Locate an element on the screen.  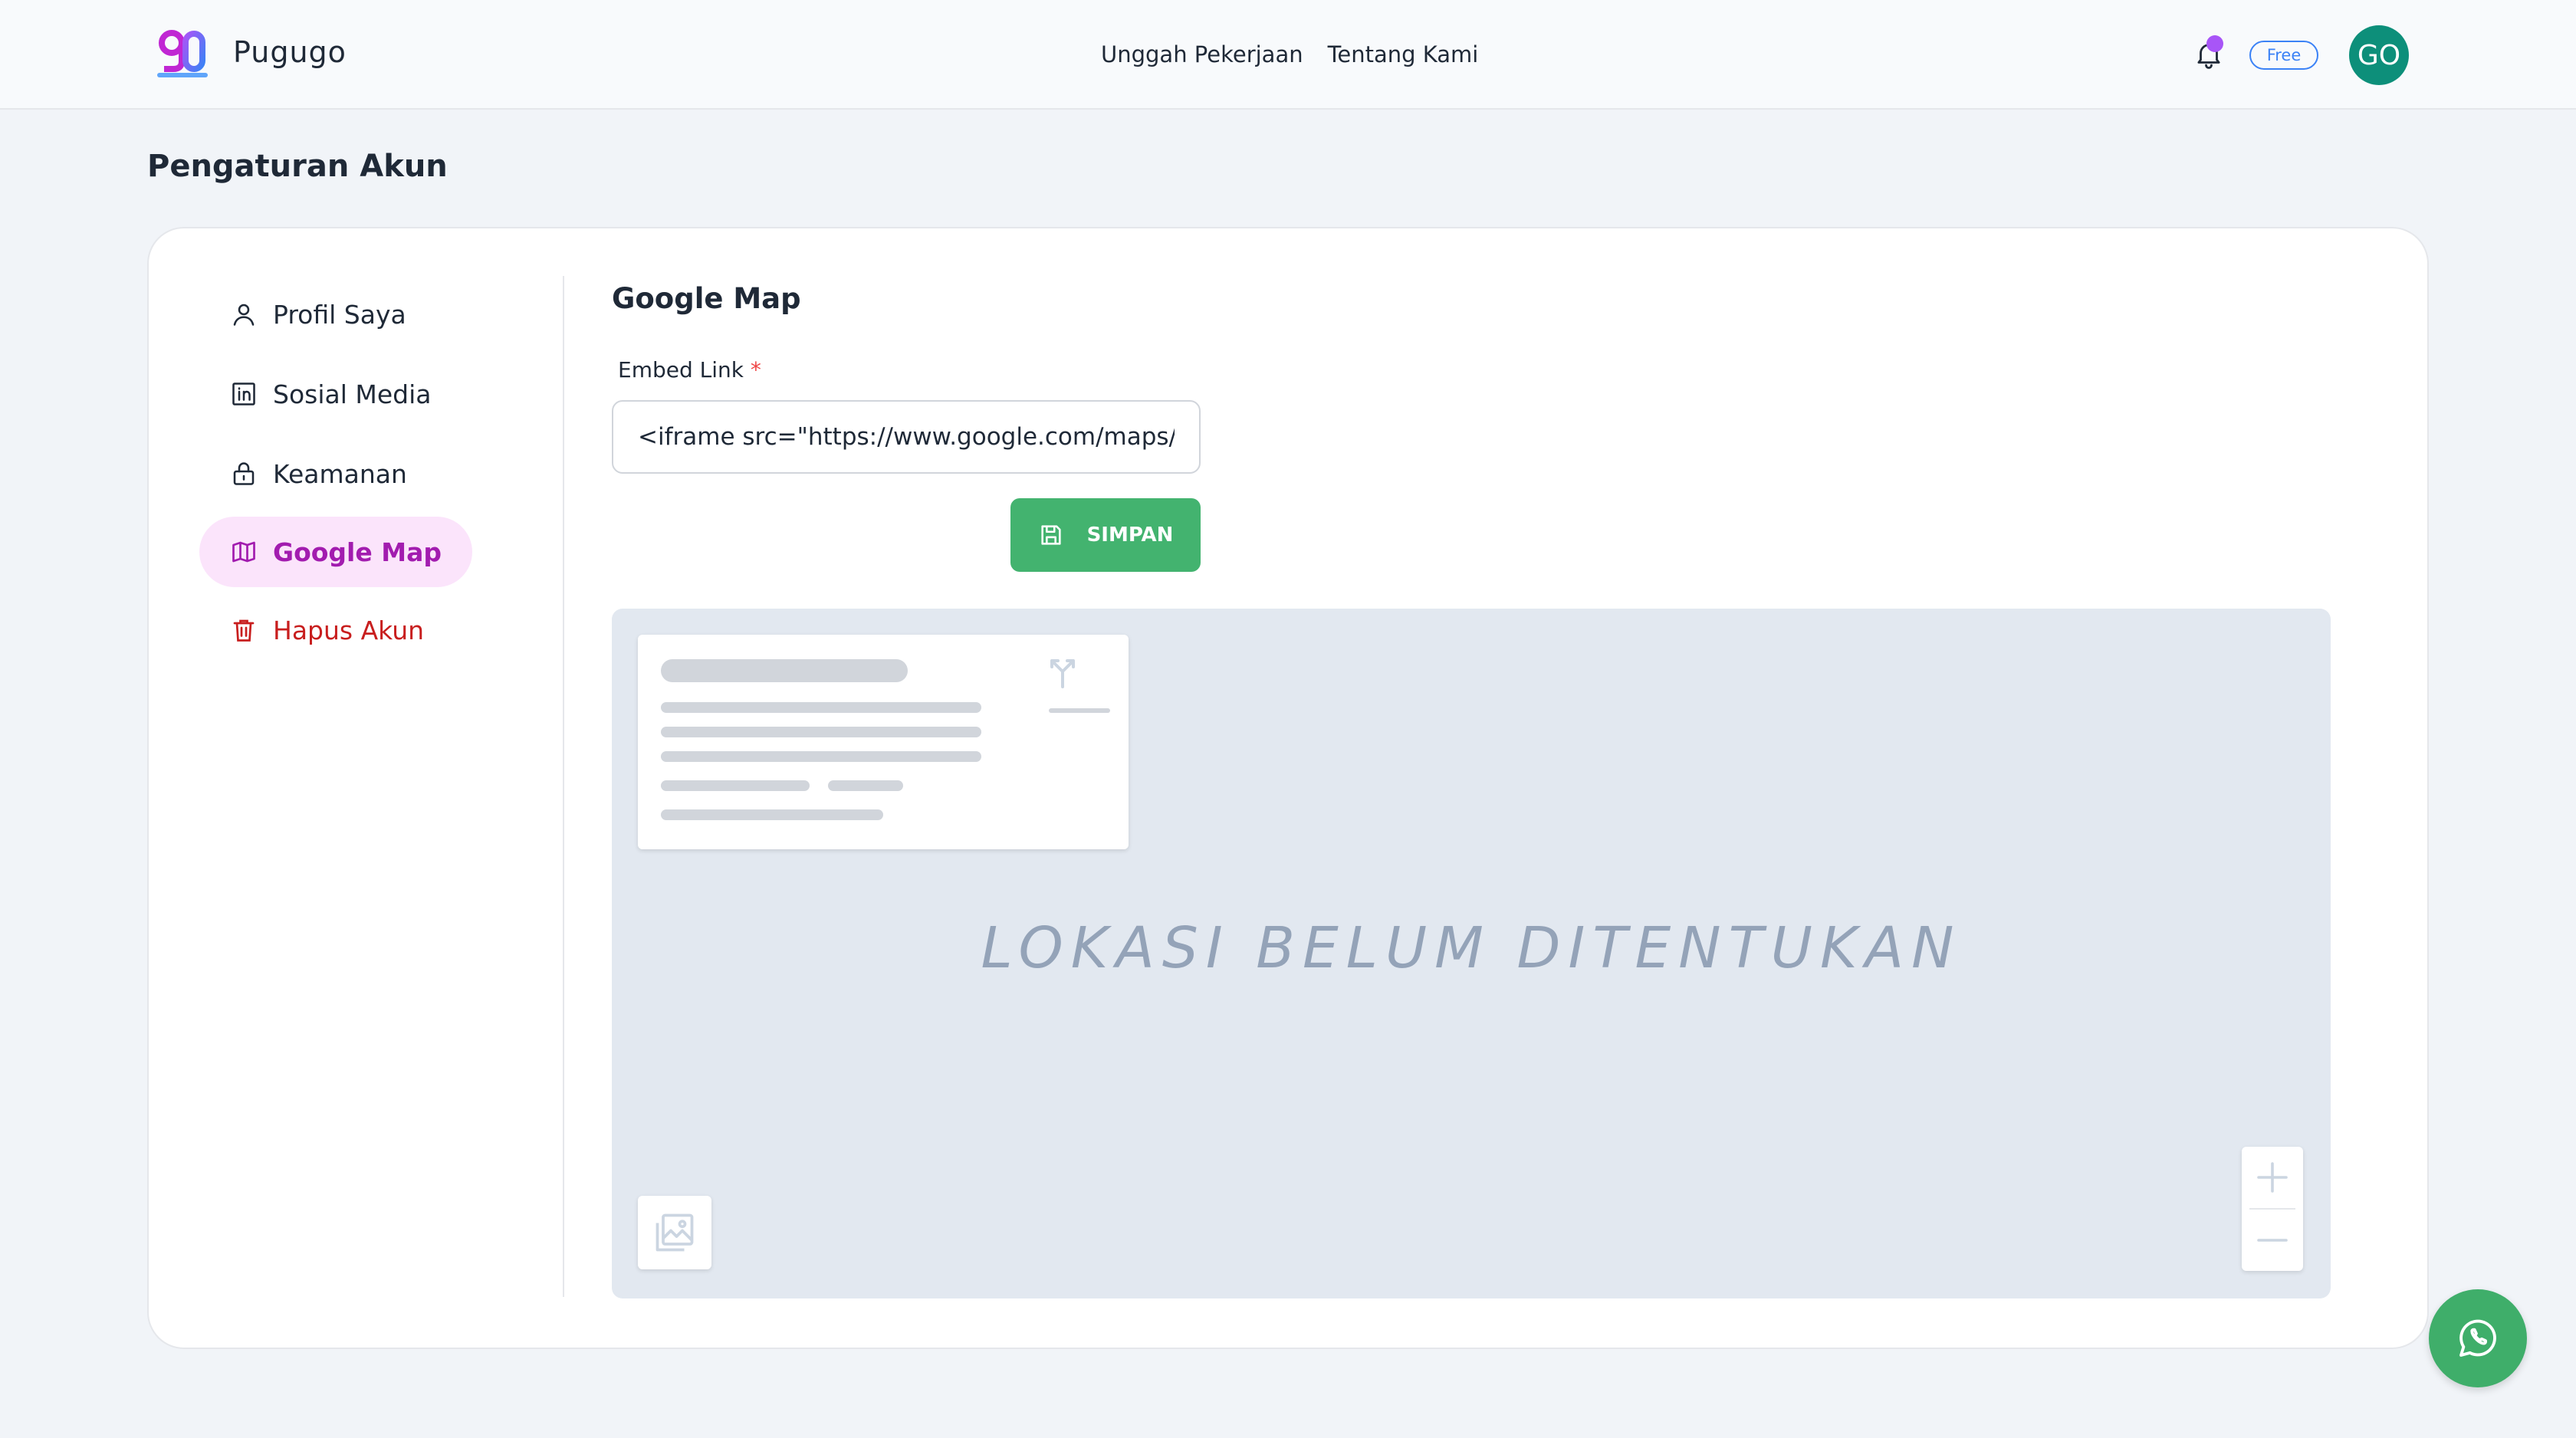
directions-icon is located at coordinates (1062, 673).